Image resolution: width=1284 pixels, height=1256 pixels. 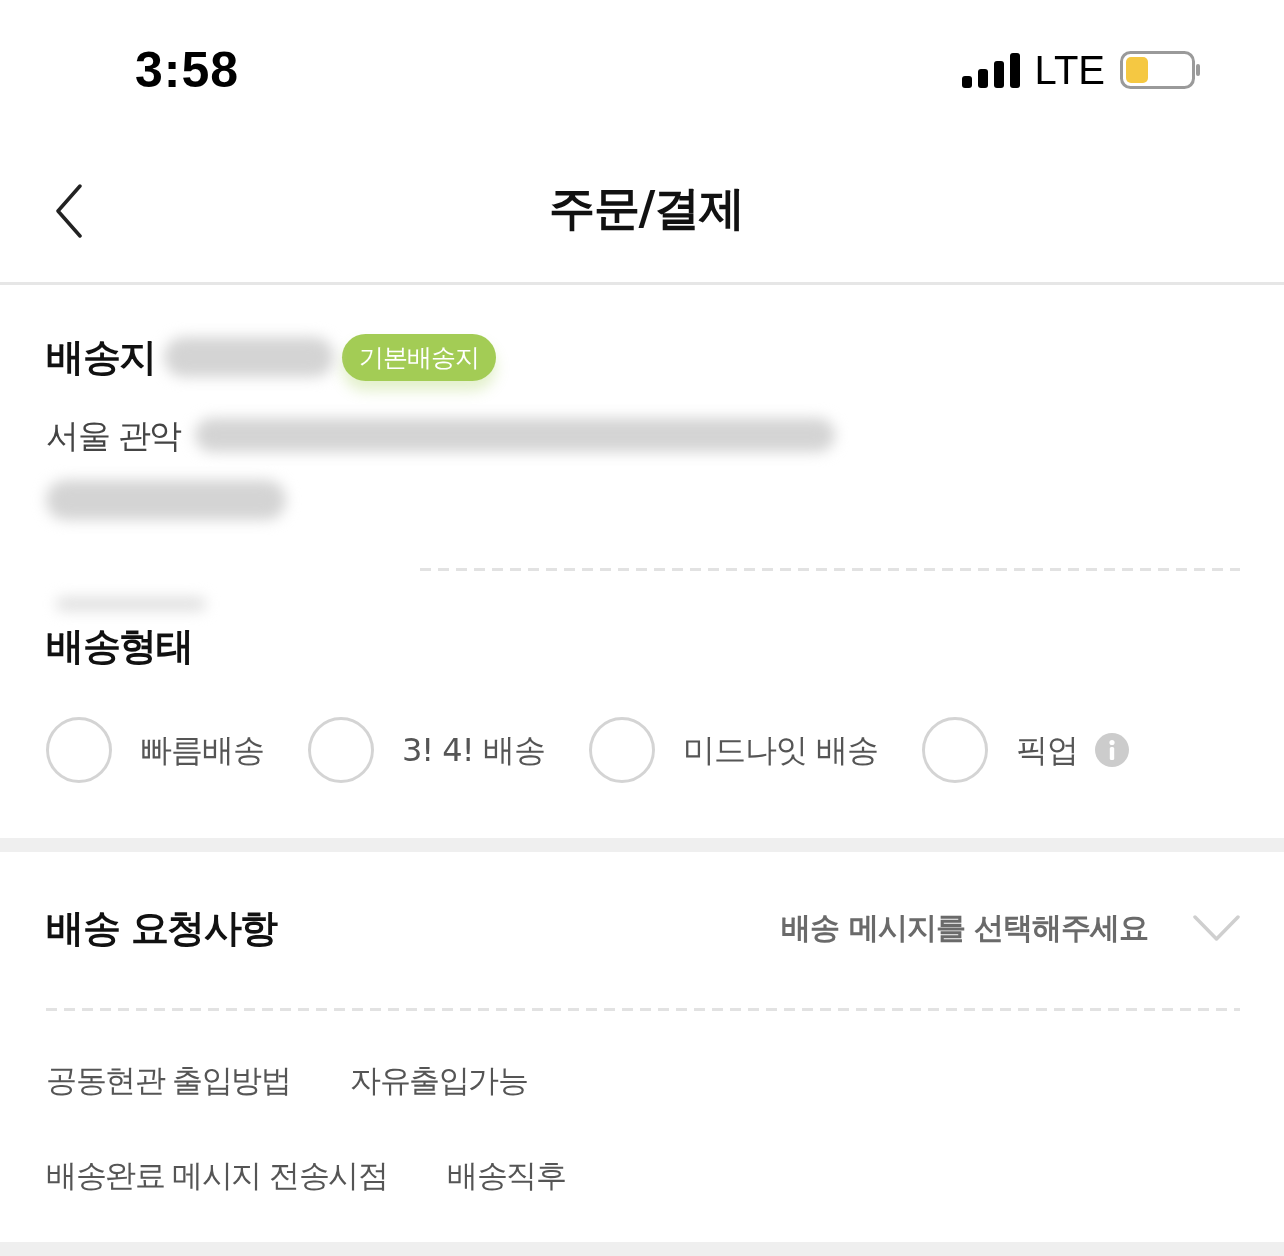 What do you see at coordinates (506, 1175) in the screenshot?
I see `detail-value: 배송직후` at bounding box center [506, 1175].